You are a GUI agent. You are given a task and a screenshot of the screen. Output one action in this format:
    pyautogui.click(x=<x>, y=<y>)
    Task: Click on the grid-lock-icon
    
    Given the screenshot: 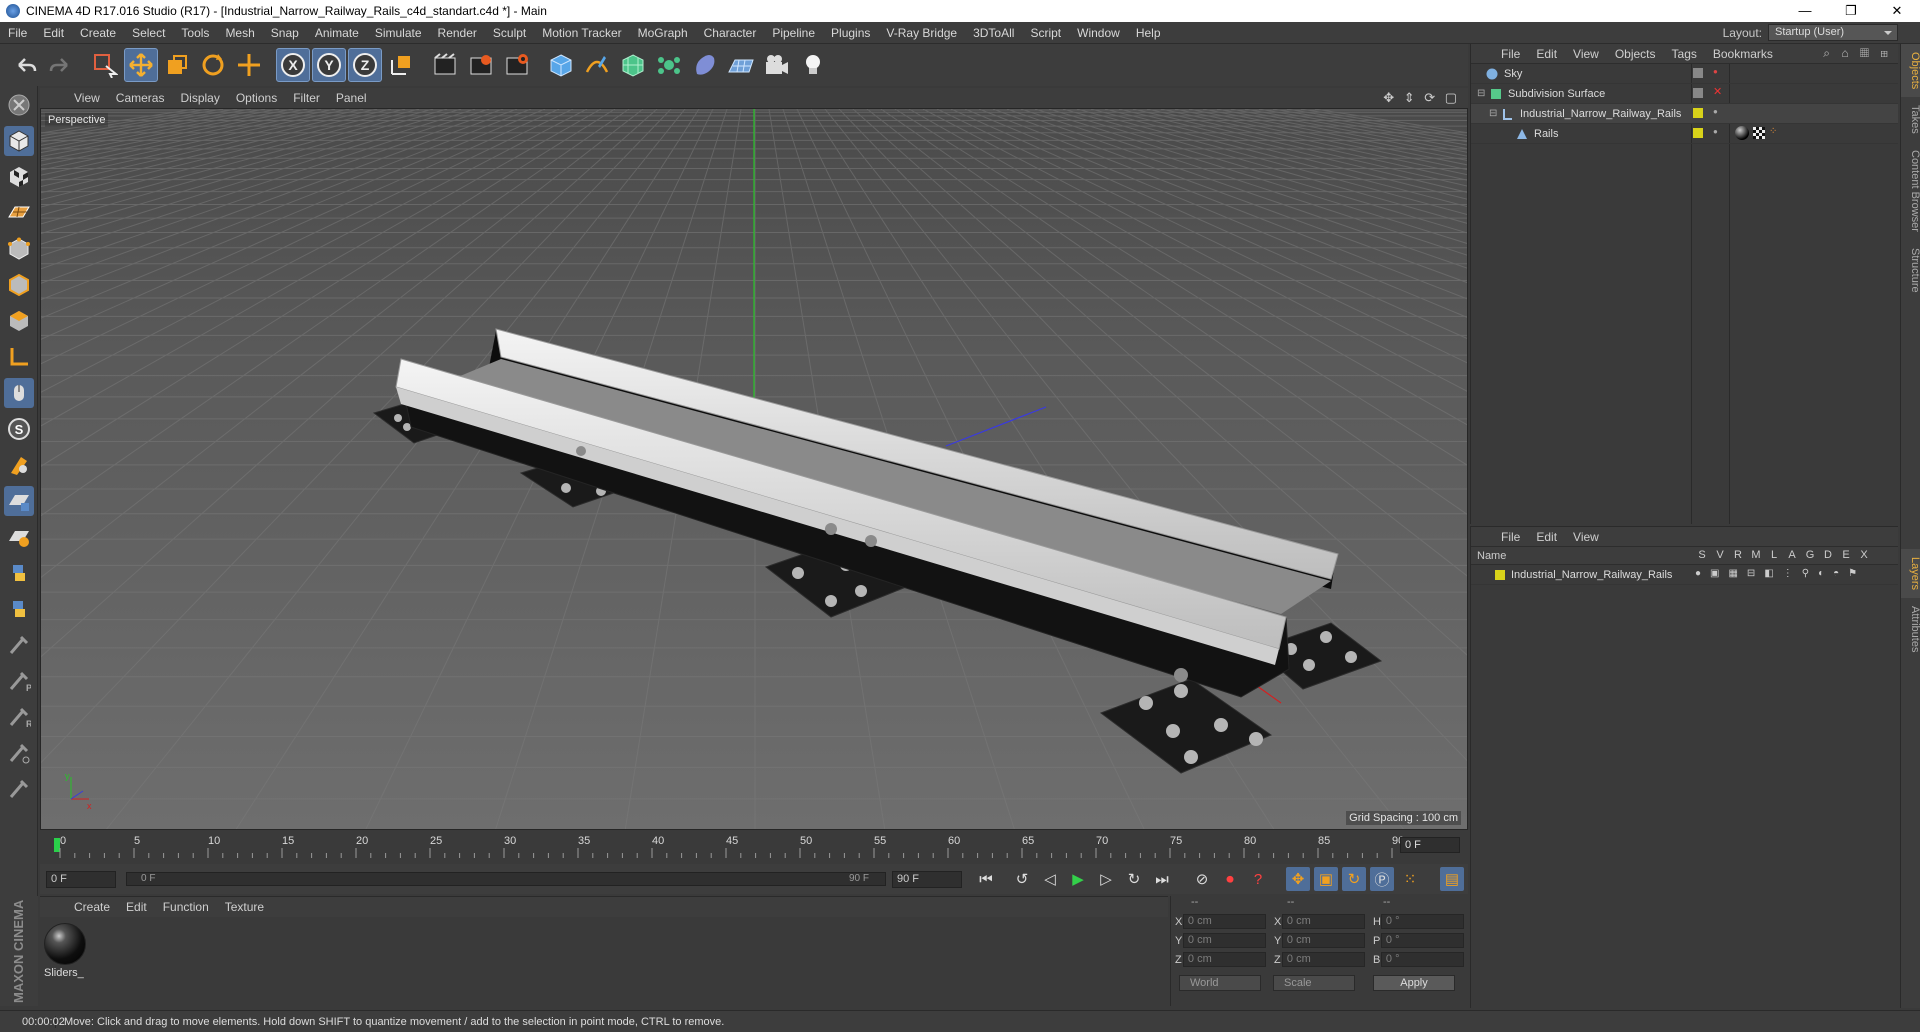 What is the action you would take?
    pyautogui.click(x=19, y=537)
    